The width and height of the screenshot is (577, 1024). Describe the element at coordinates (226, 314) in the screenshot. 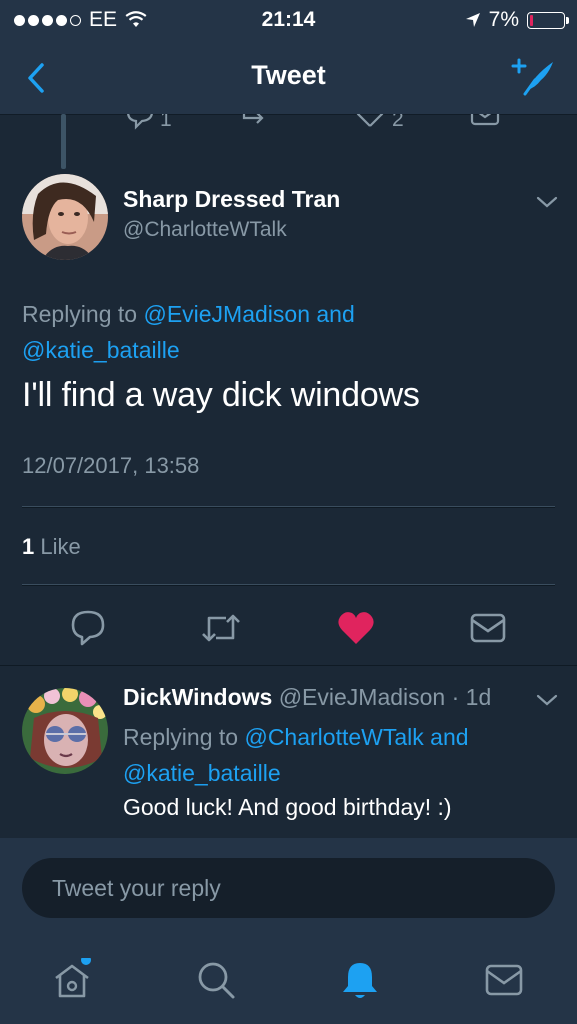

I see `mention-link: @EvieJMadison` at that location.